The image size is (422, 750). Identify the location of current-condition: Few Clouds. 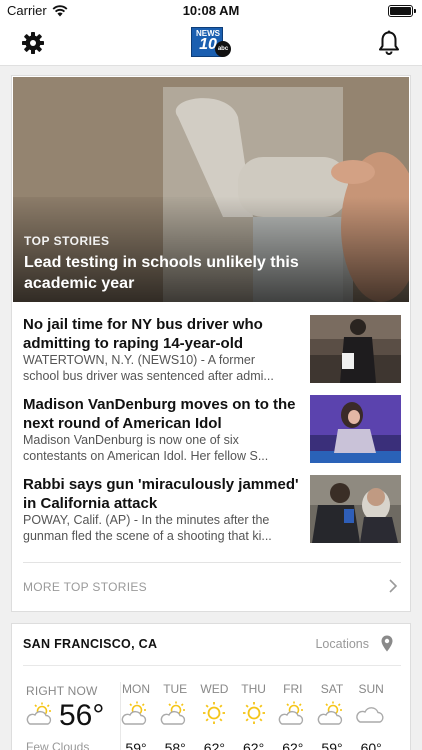
(58, 745).